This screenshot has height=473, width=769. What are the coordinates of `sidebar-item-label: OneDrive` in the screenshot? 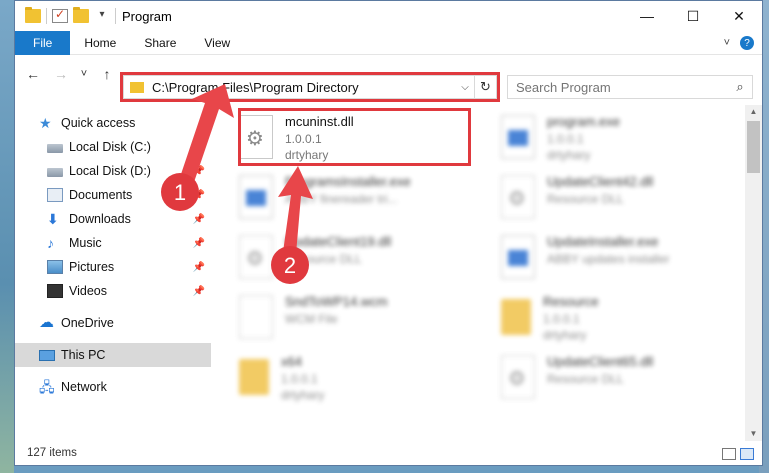 It's located at (87, 323).